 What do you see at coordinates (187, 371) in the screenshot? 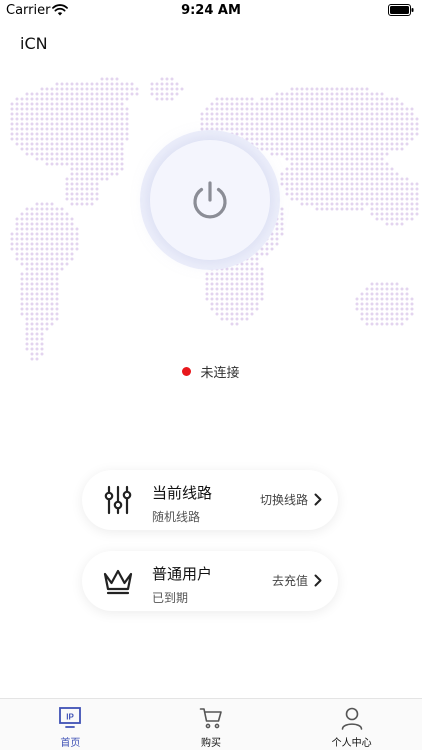
I see `status-dot-icon` at bounding box center [187, 371].